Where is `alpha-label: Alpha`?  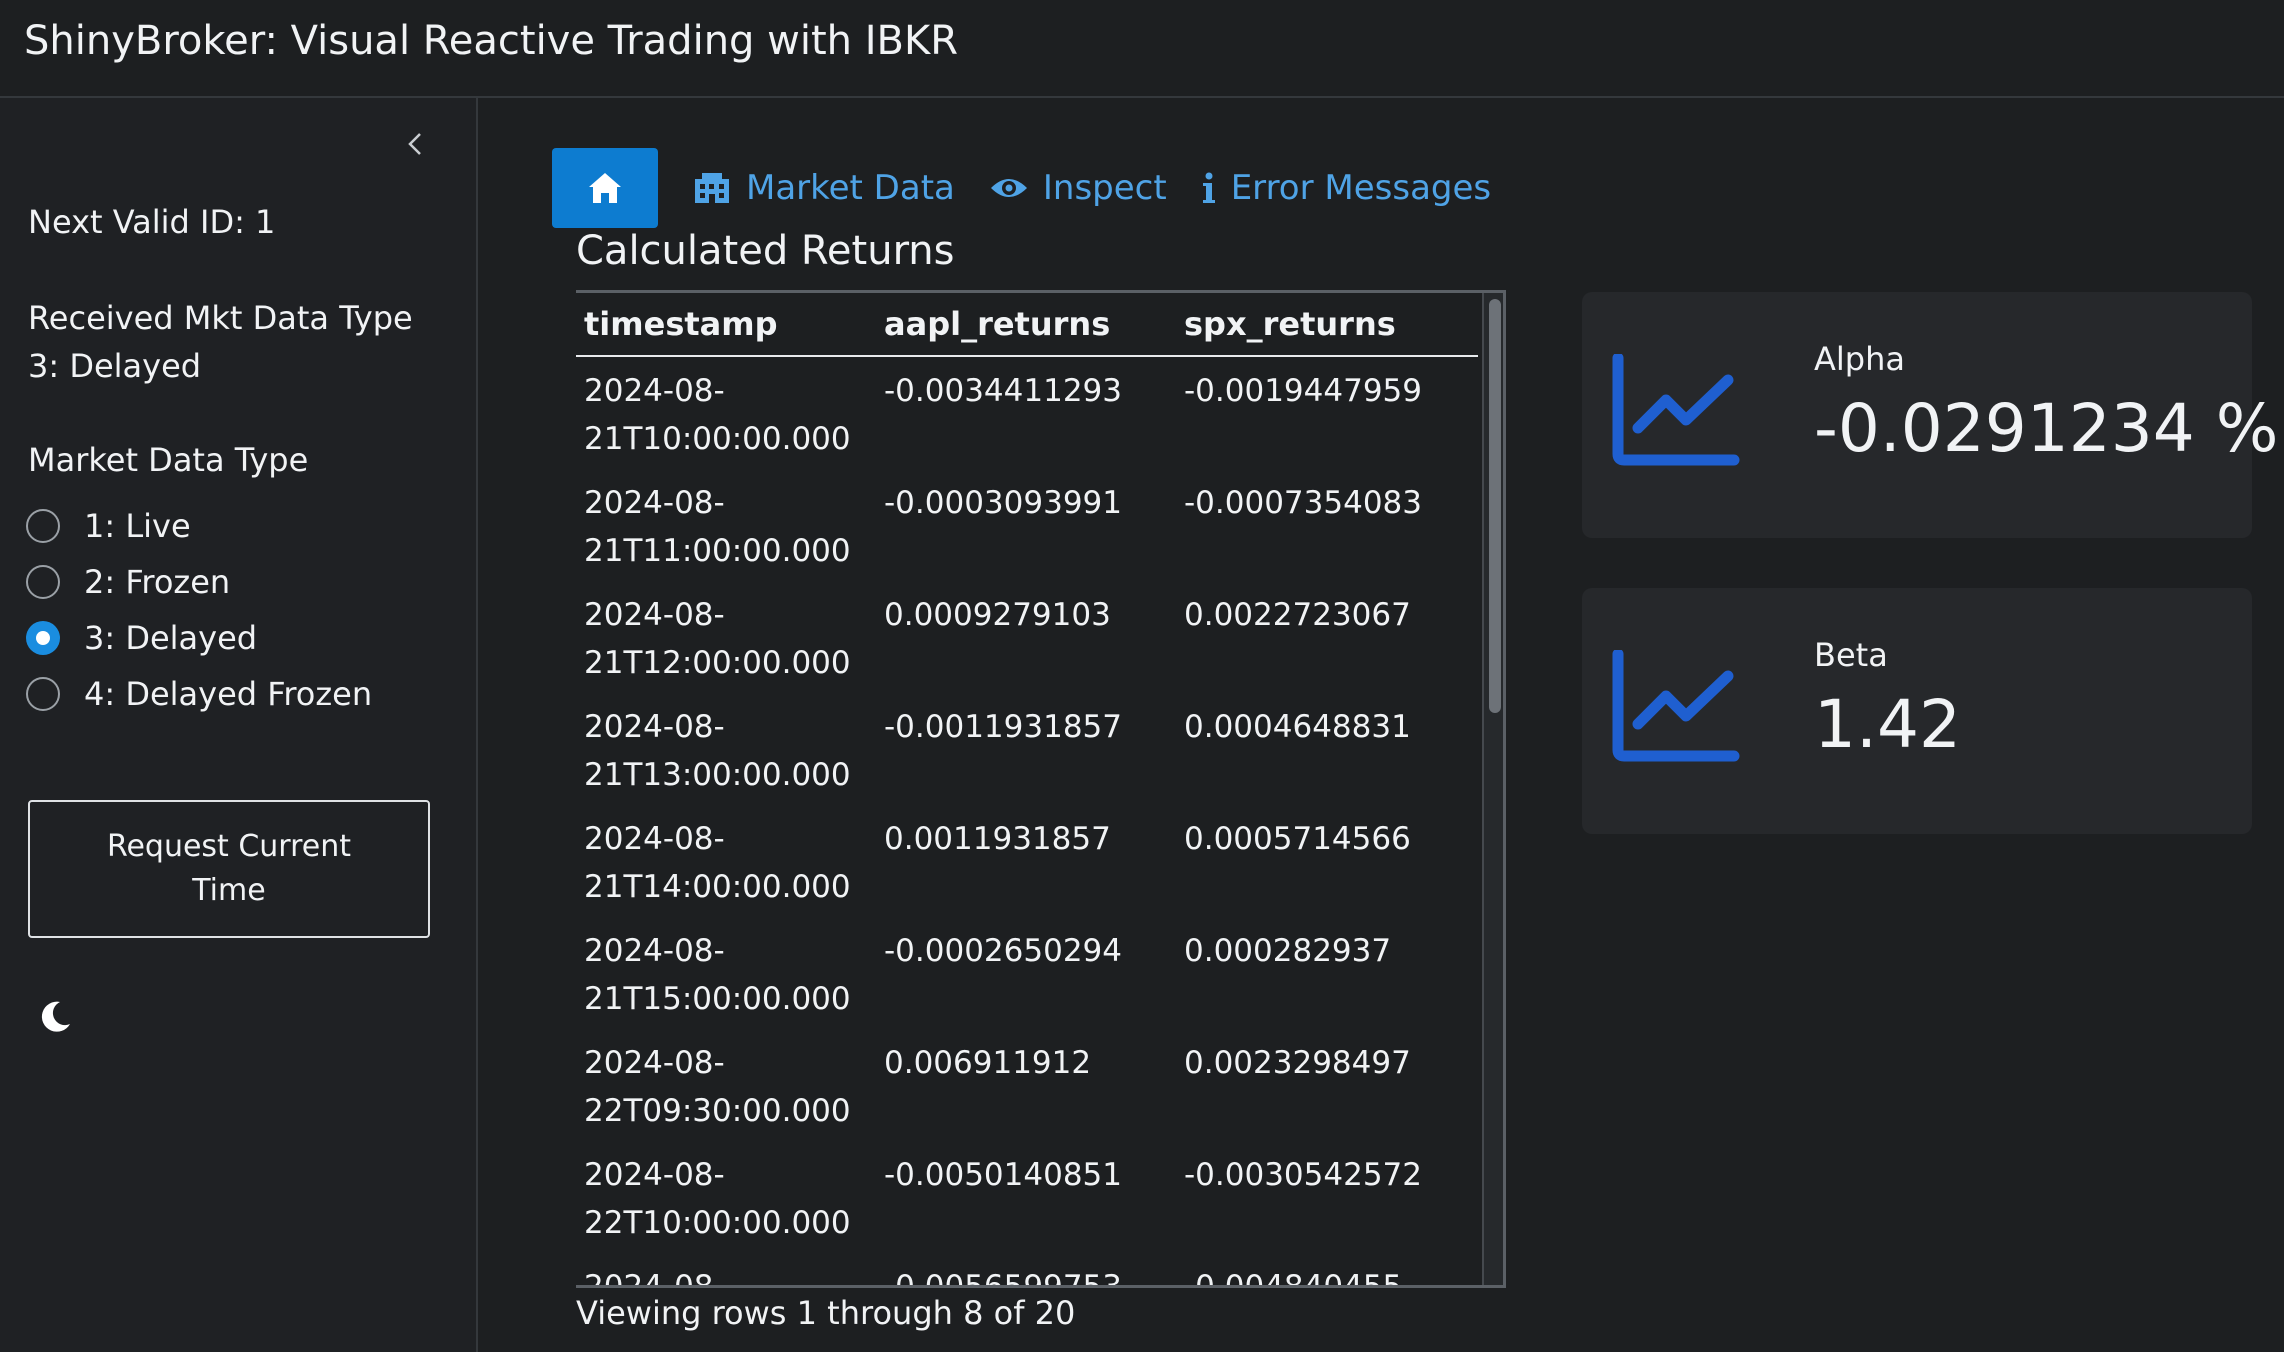 alpha-label: Alpha is located at coordinates (1859, 359).